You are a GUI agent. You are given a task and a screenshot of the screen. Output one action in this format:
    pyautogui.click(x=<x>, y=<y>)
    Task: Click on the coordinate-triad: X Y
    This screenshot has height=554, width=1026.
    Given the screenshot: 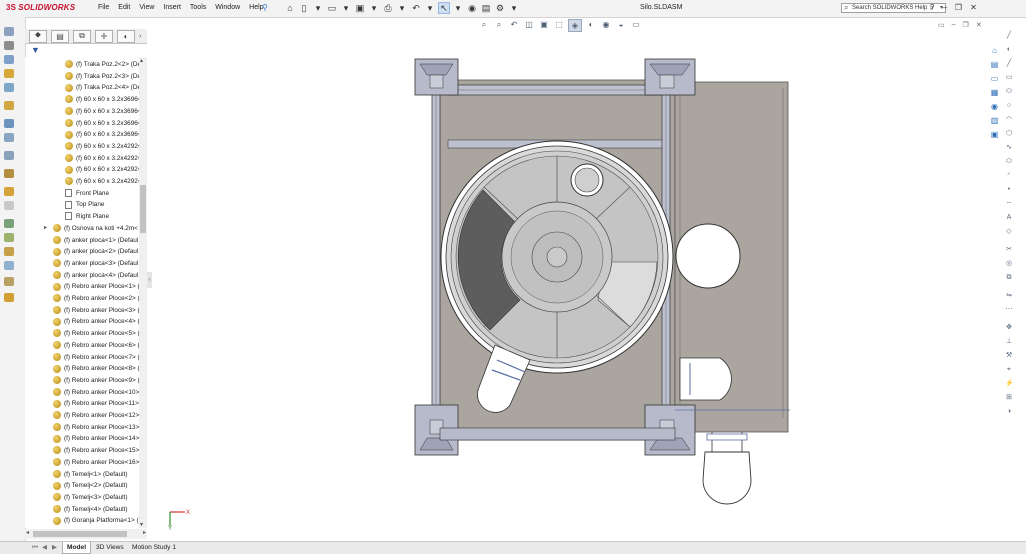 What is the action you would take?
    pyautogui.click(x=179, y=521)
    